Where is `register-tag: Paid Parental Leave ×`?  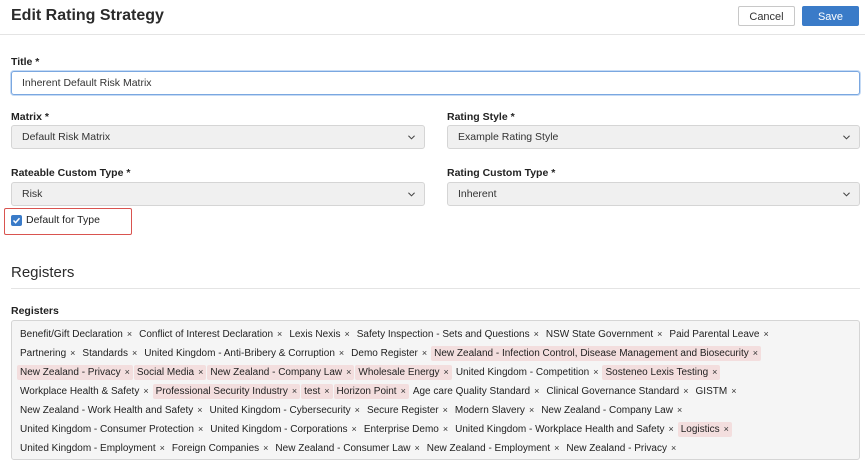 register-tag: Paid Parental Leave × is located at coordinates (718, 334).